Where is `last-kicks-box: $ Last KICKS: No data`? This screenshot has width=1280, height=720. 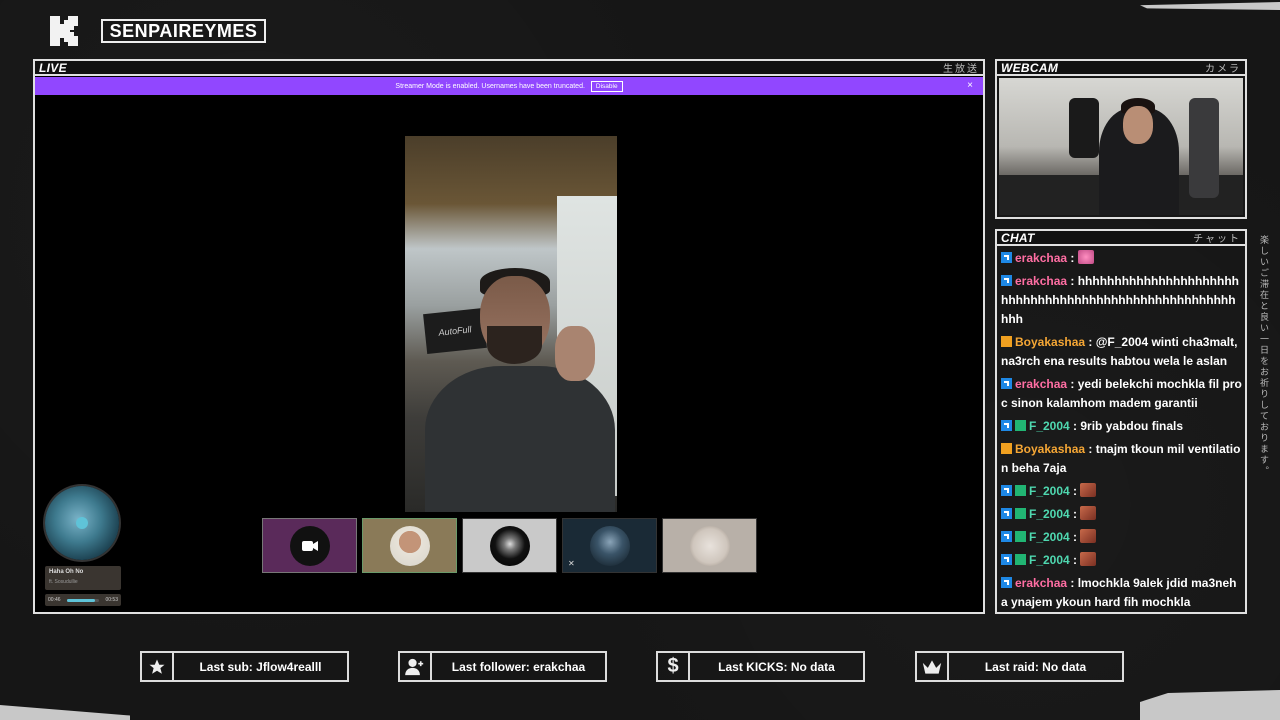 last-kicks-box: $ Last KICKS: No data is located at coordinates (760, 666).